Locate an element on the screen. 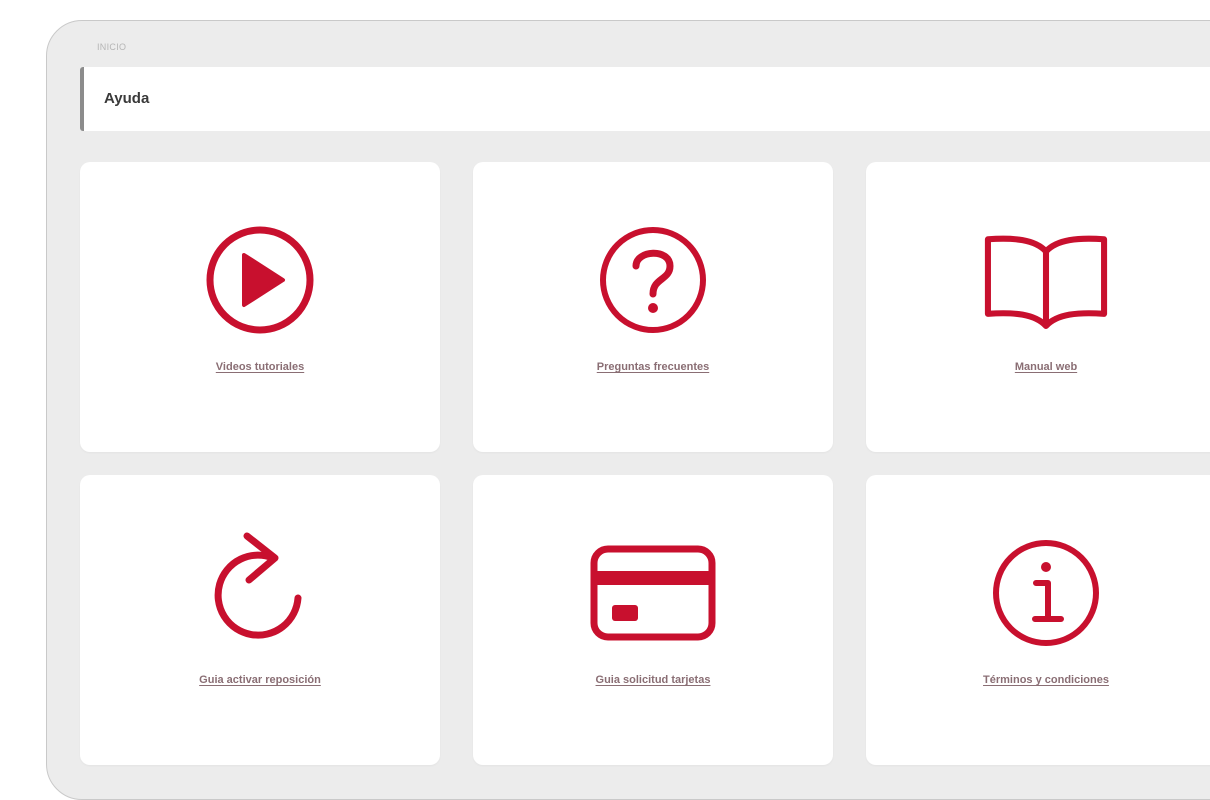 The height and width of the screenshot is (800, 1210). card-label: Guia solicitud tarjetas is located at coordinates (653, 680).